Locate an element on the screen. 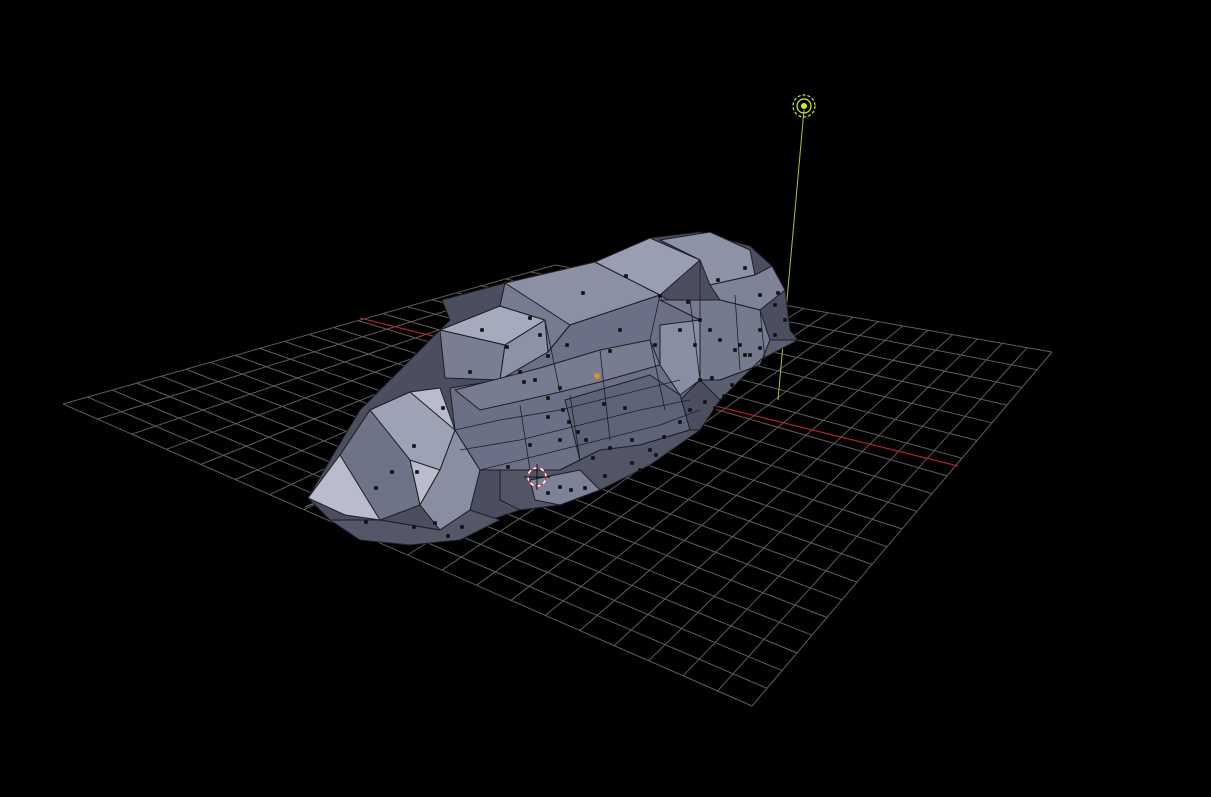  lamp-center-dot is located at coordinates (804, 106).